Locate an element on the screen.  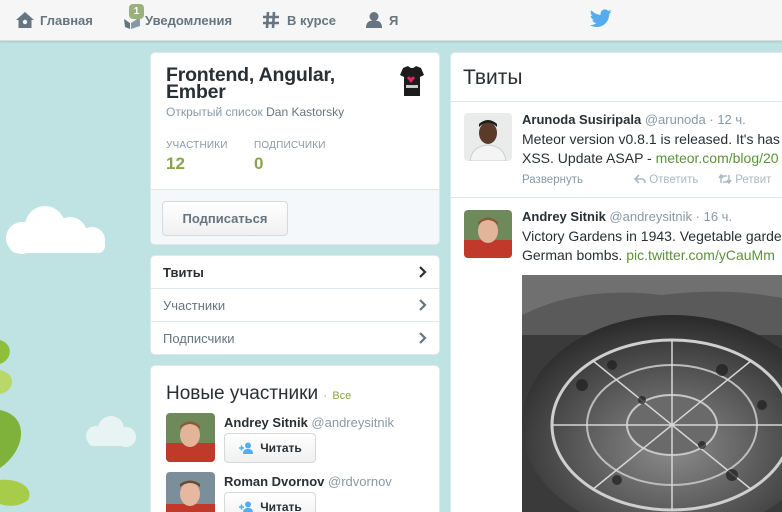
member-name: Andrey Sitnik @andreysitnik is located at coordinates (309, 422).